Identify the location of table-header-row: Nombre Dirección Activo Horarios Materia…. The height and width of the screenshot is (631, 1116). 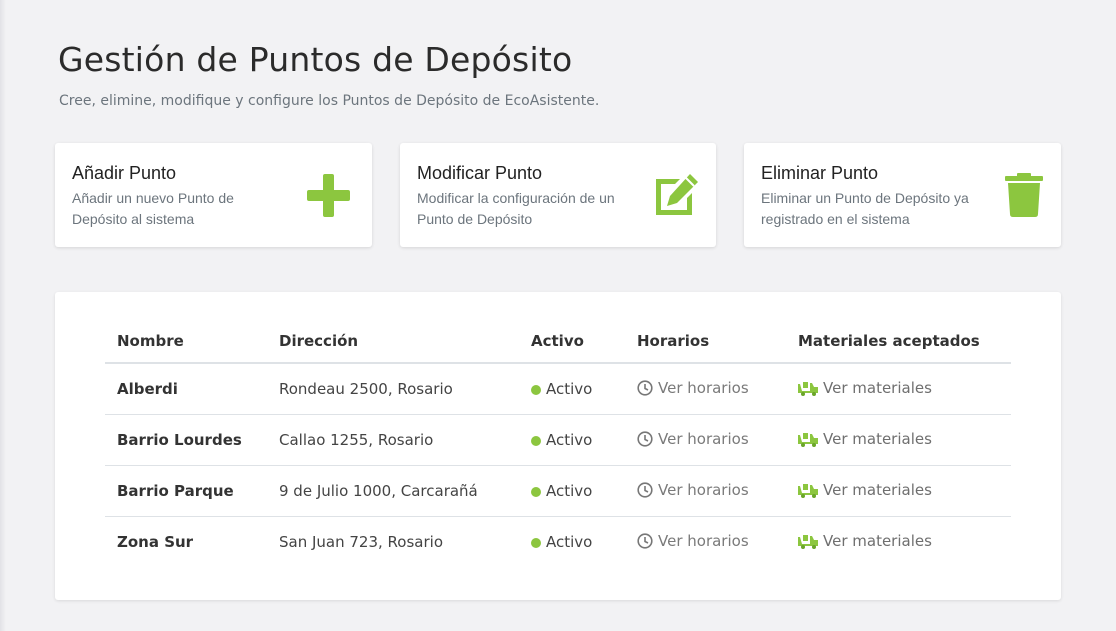
(558, 342).